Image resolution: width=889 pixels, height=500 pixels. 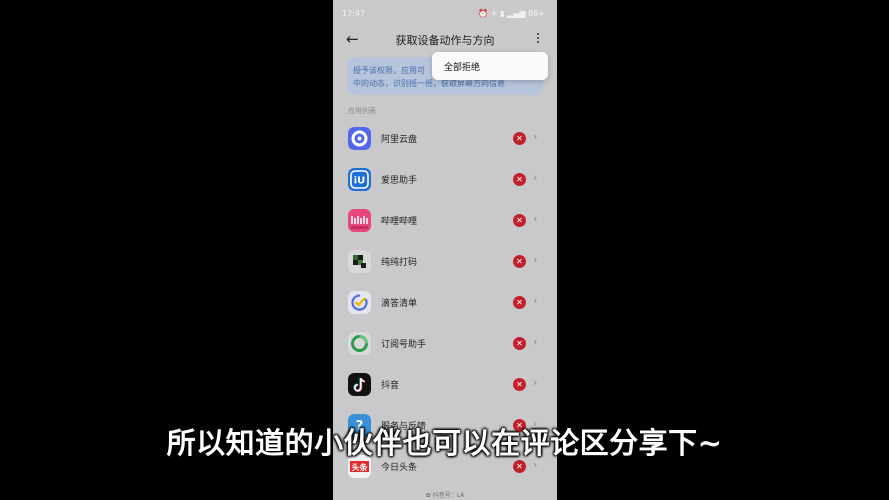 What do you see at coordinates (389, 70) in the screenshot?
I see `notice-line-1: 授予该权限，应用可` at bounding box center [389, 70].